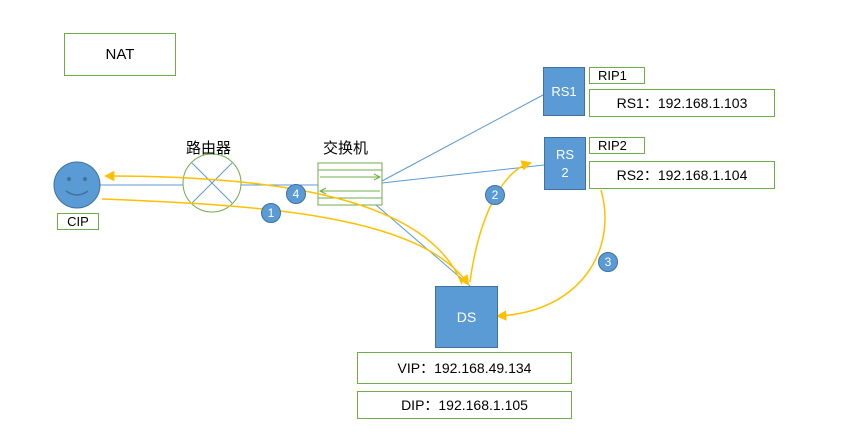 The width and height of the screenshot is (854, 444). Describe the element at coordinates (346, 148) in the screenshot. I see `switch-label: 交换机` at that location.